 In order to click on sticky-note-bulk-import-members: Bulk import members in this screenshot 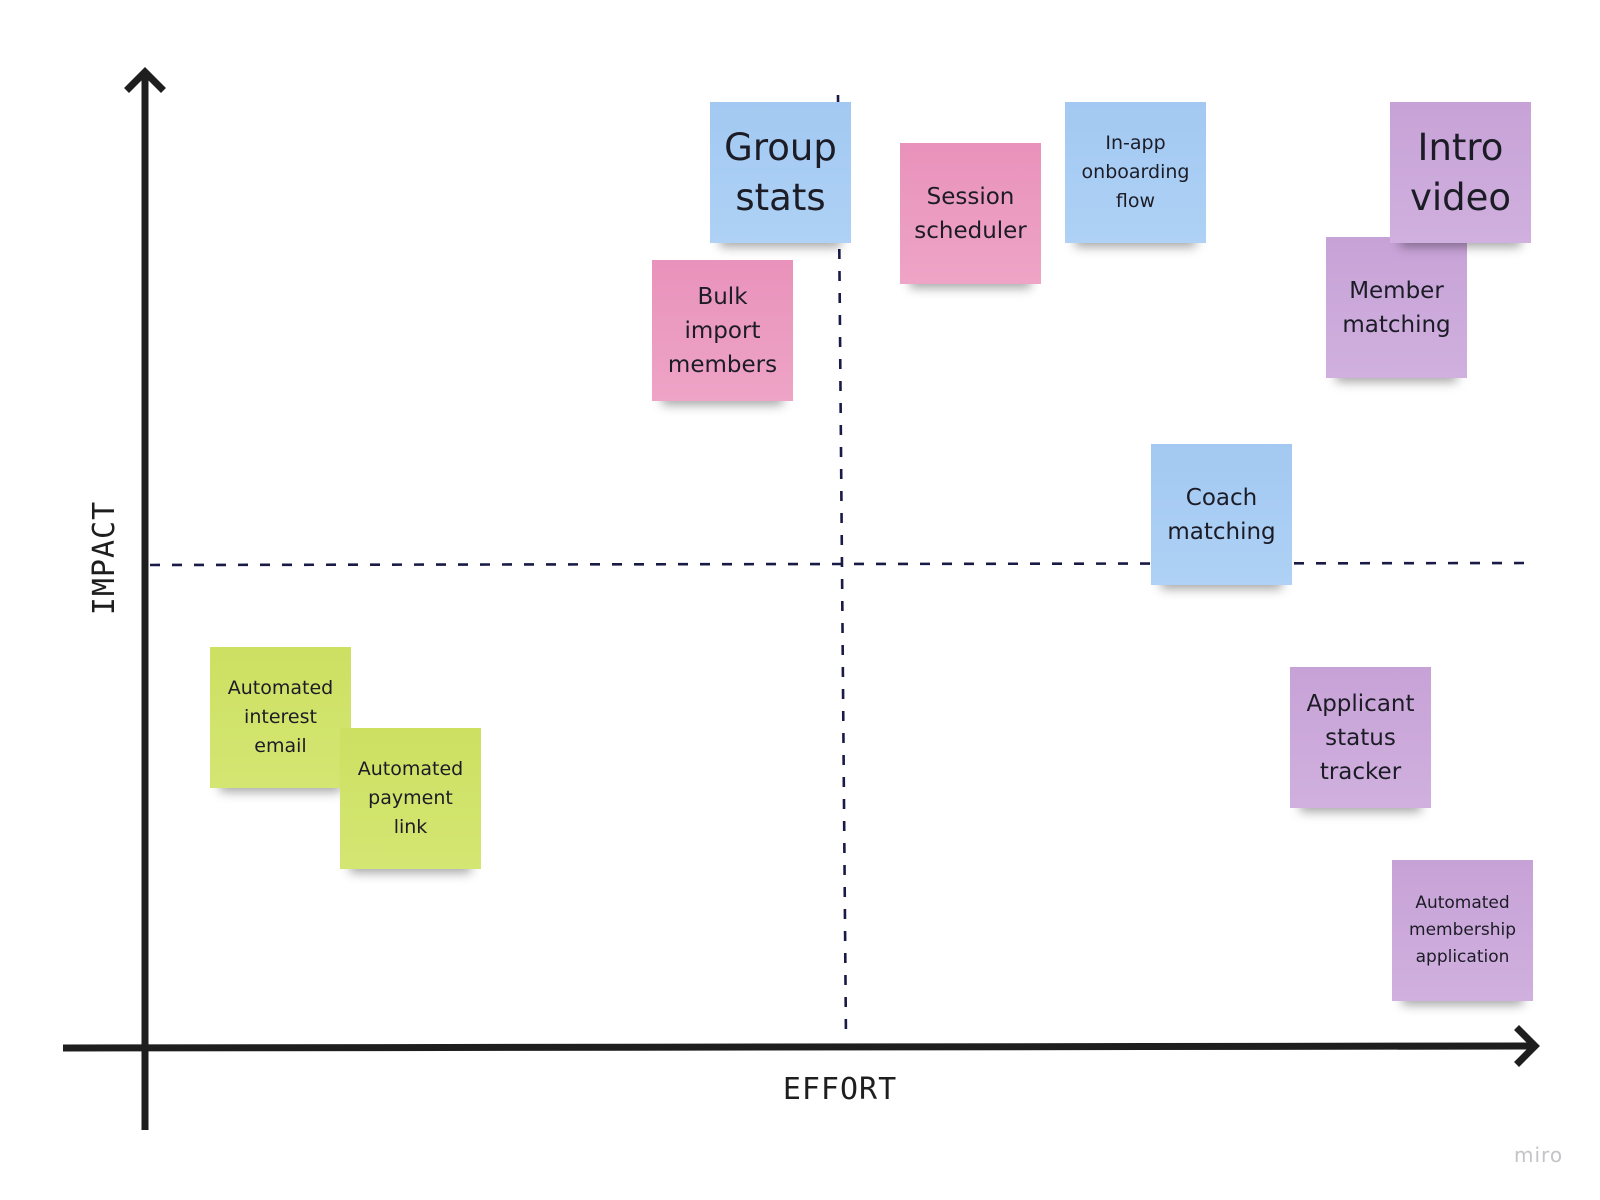, I will do `click(722, 330)`.